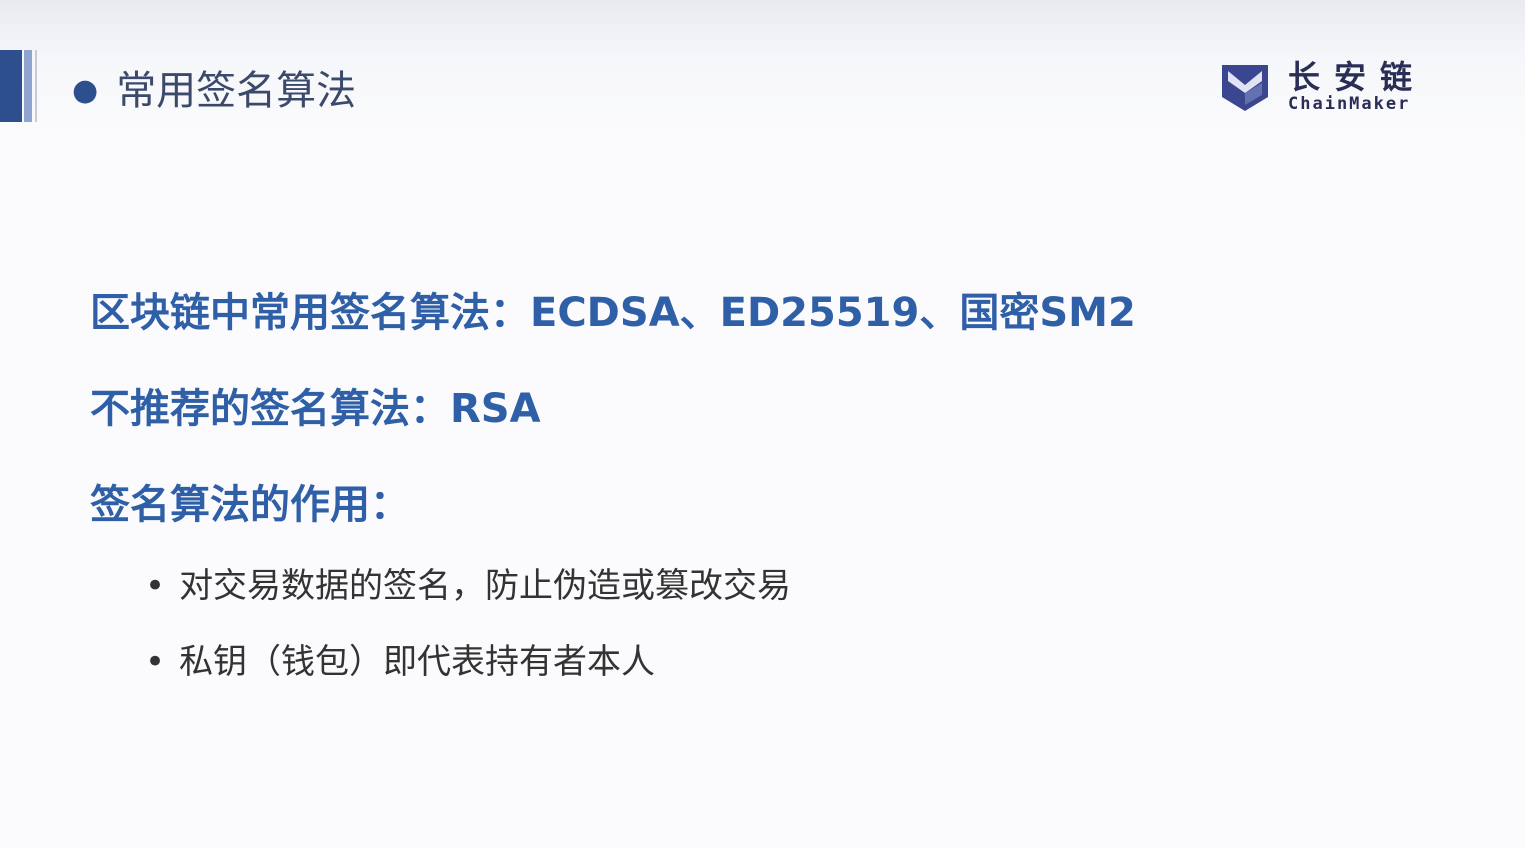 The height and width of the screenshot is (848, 1525). I want to click on slide-title: ● 常用签名算法, so click(214, 87).